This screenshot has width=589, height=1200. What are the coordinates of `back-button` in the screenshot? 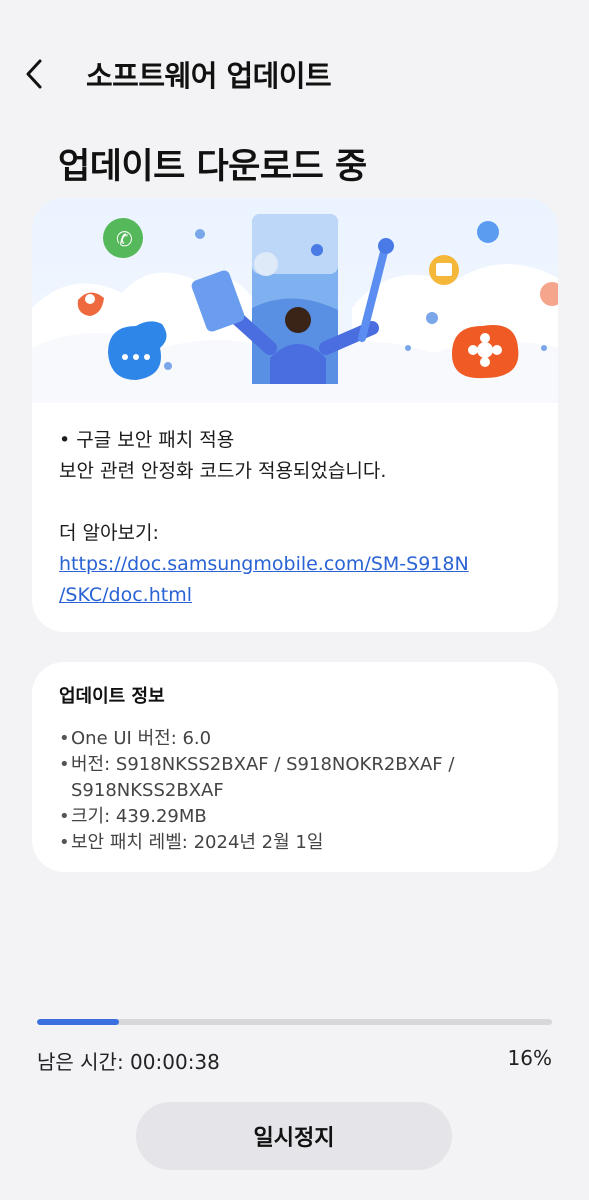 It's located at (54, 74).